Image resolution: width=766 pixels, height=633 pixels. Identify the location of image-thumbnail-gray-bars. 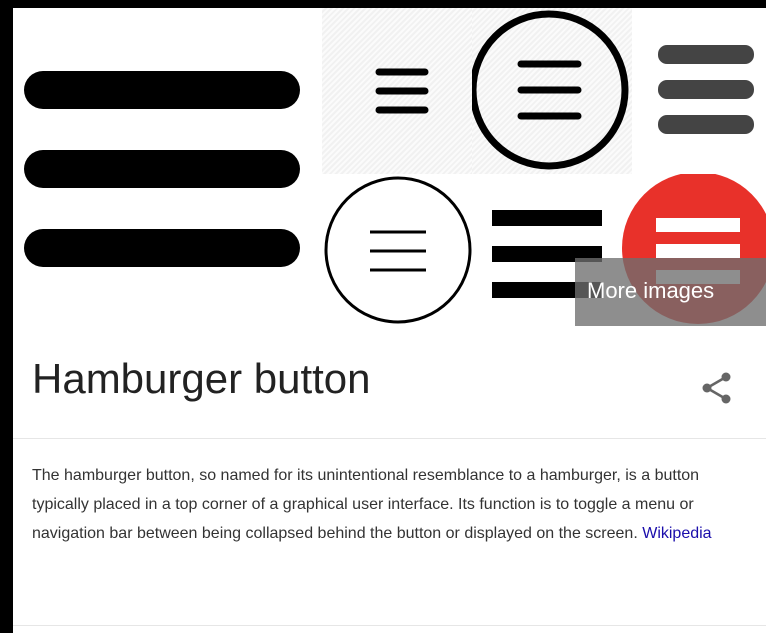
(701, 91).